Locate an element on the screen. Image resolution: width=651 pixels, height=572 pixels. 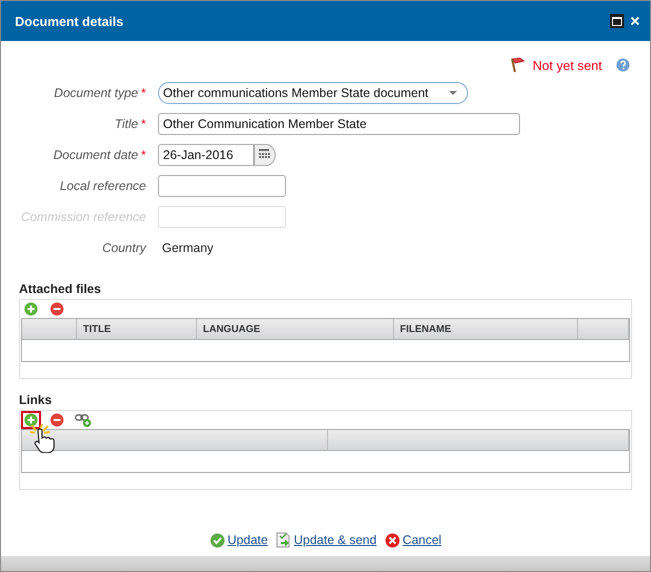
field-label: Title is located at coordinates (126, 124).